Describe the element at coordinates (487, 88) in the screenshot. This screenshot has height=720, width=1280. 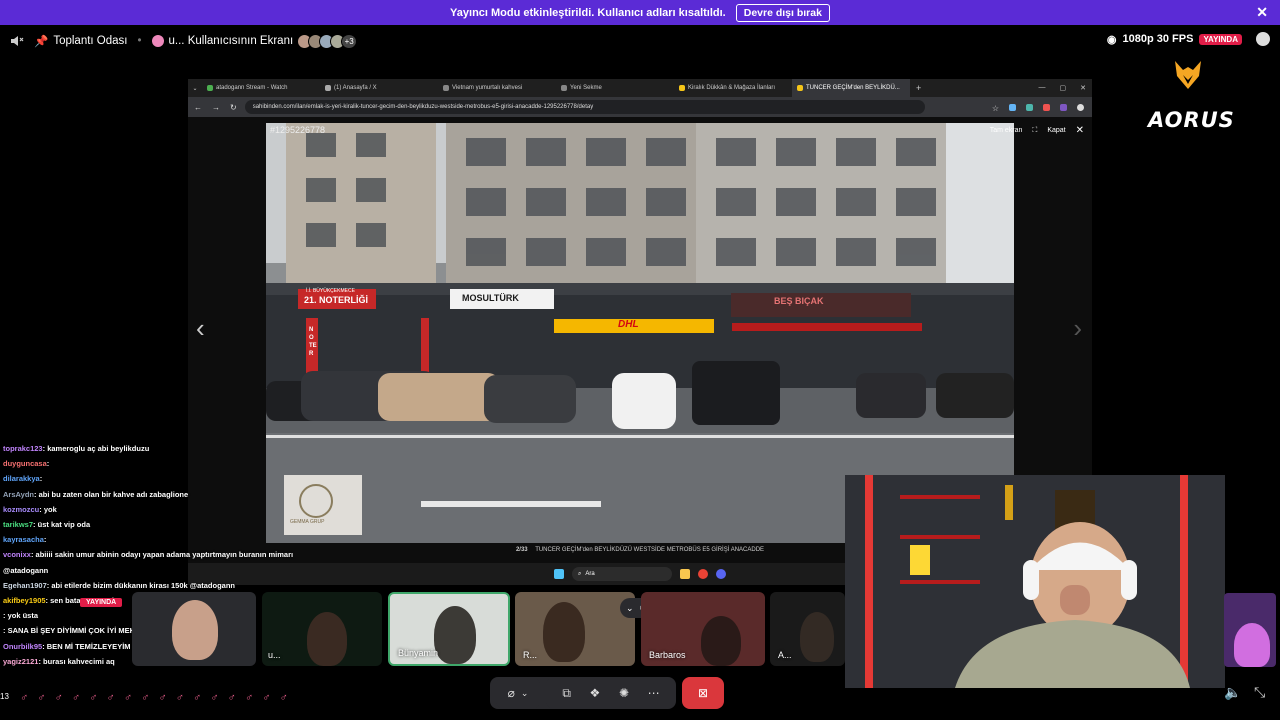
I see `tab-label: Vietnam yumurtalı kahvesi` at that location.